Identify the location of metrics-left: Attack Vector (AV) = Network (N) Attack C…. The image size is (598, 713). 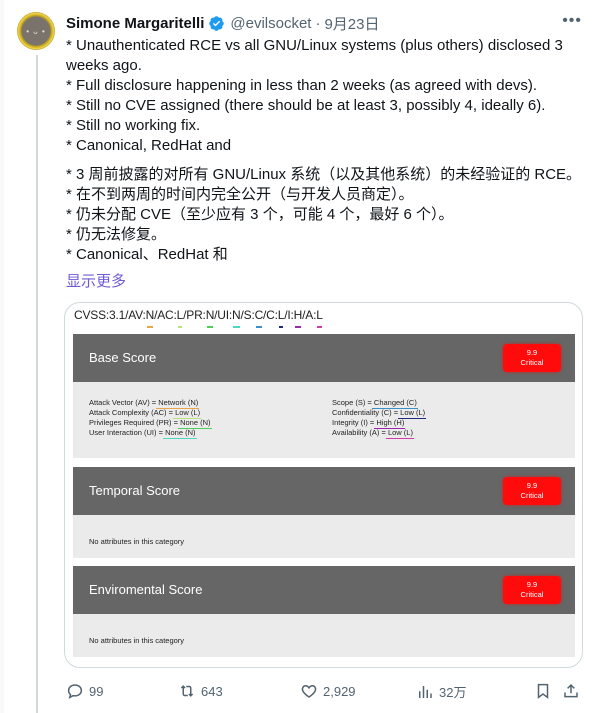
(150, 418).